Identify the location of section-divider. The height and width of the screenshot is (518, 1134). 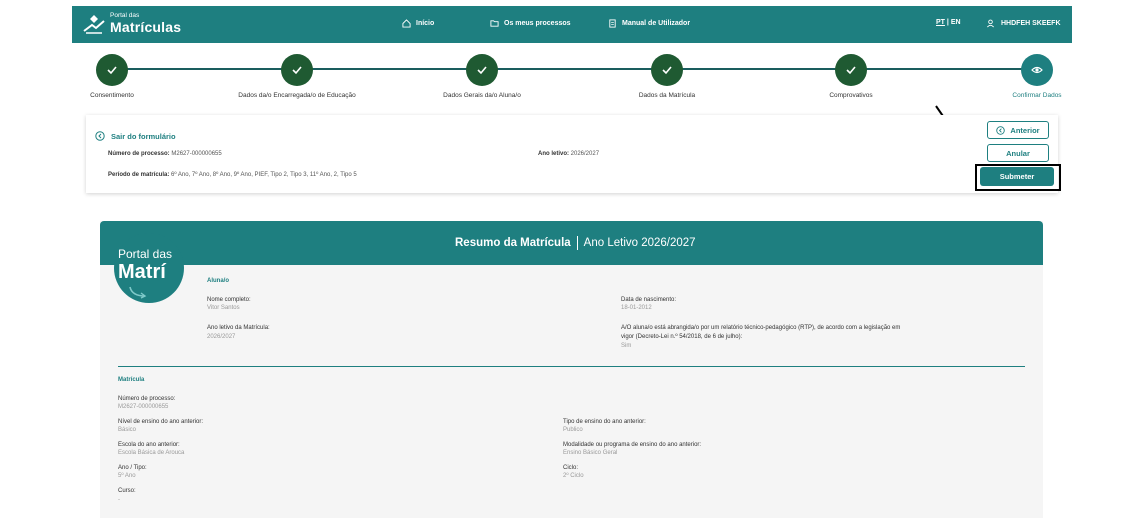
(571, 366).